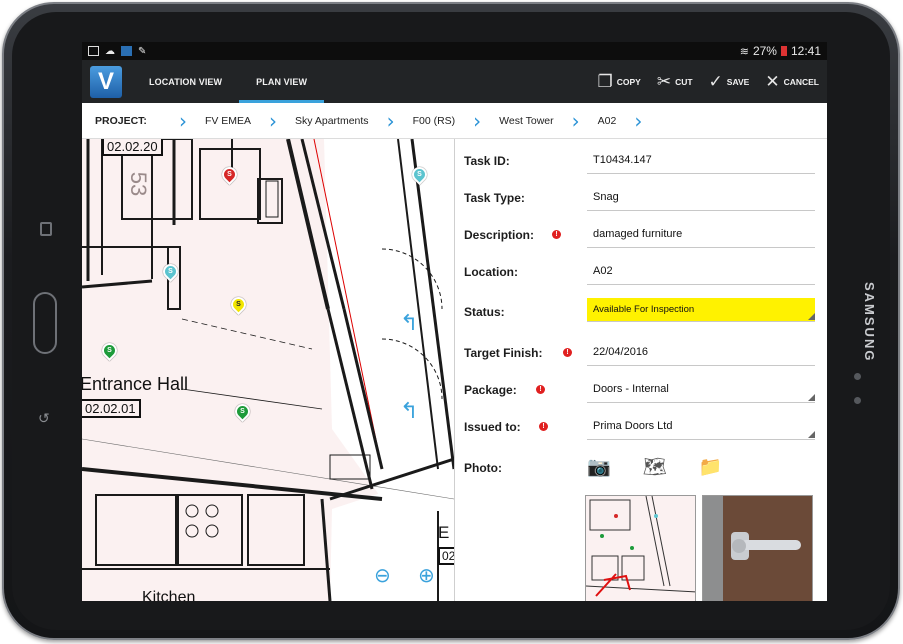  I want to click on tab-location-view: LOCATION VIEW, so click(185, 81).